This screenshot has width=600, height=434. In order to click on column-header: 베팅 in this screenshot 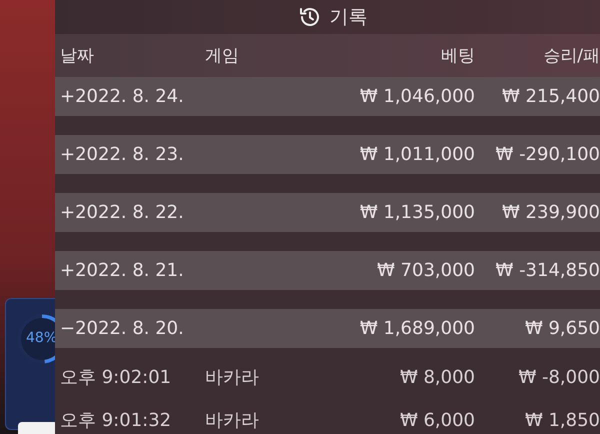, I will do `click(457, 56)`.